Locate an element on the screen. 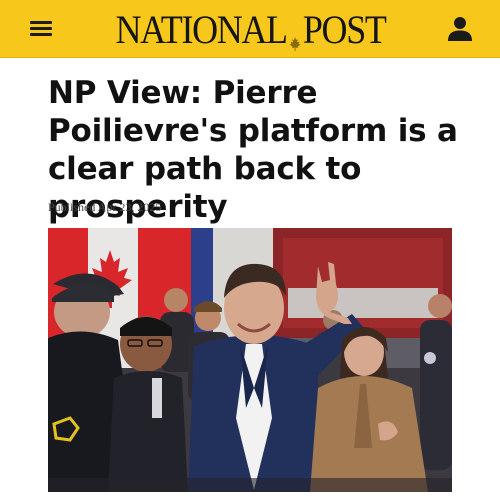  national-post-logo: NATIONAL POST is located at coordinates (251, 29).